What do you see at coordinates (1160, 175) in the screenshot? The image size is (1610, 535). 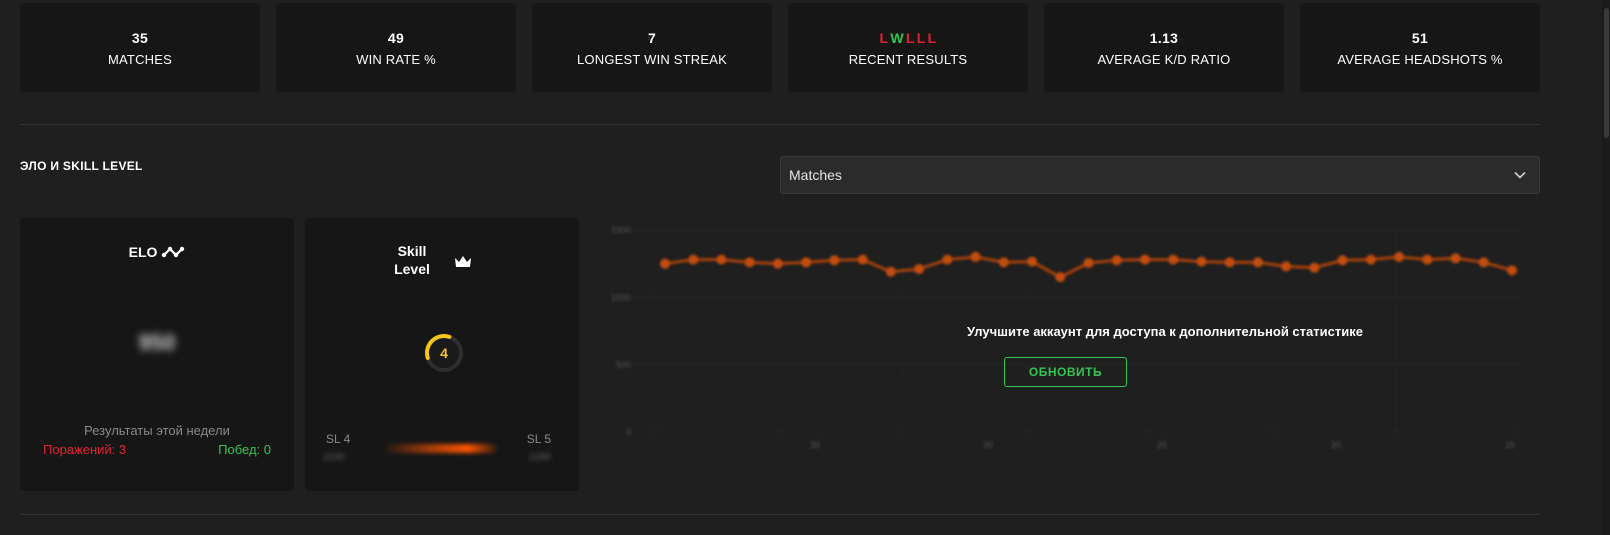 I see `chart-mode-select: Matches` at bounding box center [1160, 175].